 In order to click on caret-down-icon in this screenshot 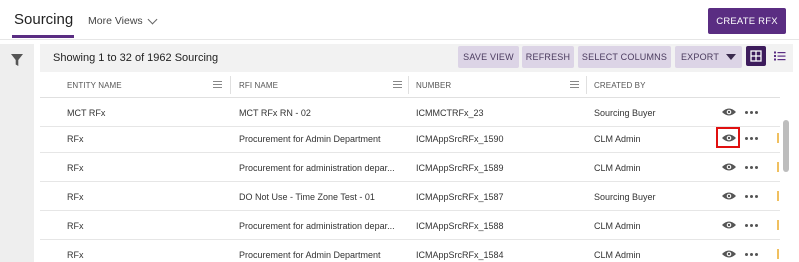, I will do `click(731, 57)`.